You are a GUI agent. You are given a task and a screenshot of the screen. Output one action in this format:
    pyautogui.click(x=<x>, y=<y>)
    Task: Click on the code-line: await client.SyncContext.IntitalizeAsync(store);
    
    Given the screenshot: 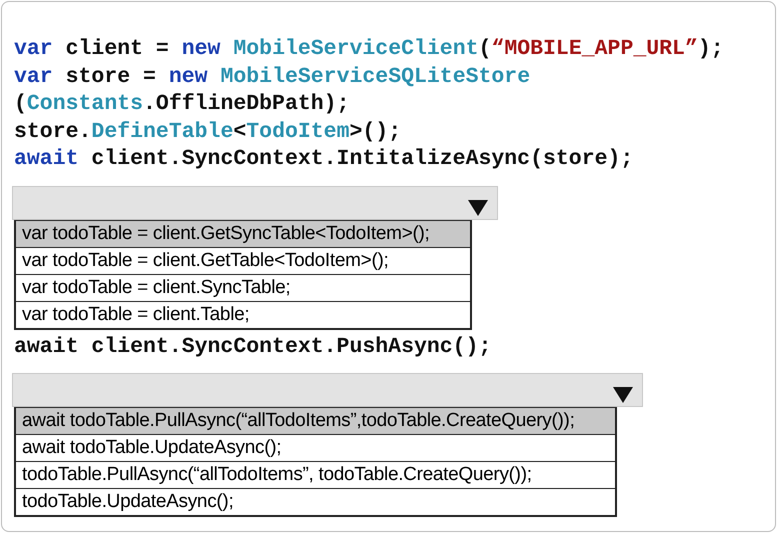 What is the action you would take?
    pyautogui.click(x=324, y=159)
    